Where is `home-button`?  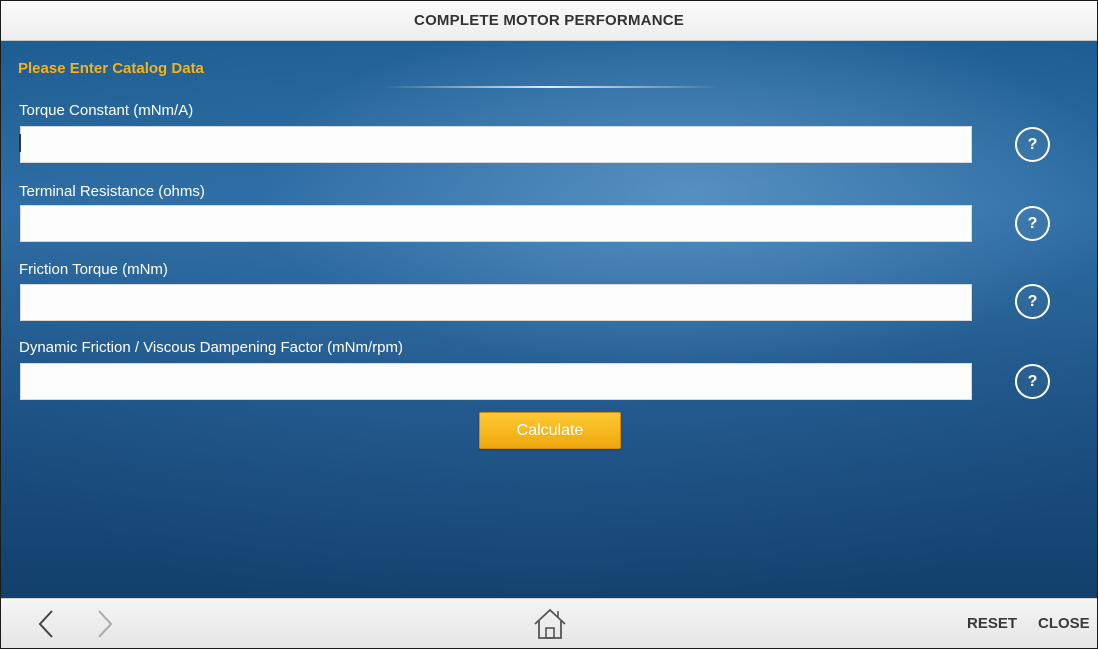
home-button is located at coordinates (550, 624).